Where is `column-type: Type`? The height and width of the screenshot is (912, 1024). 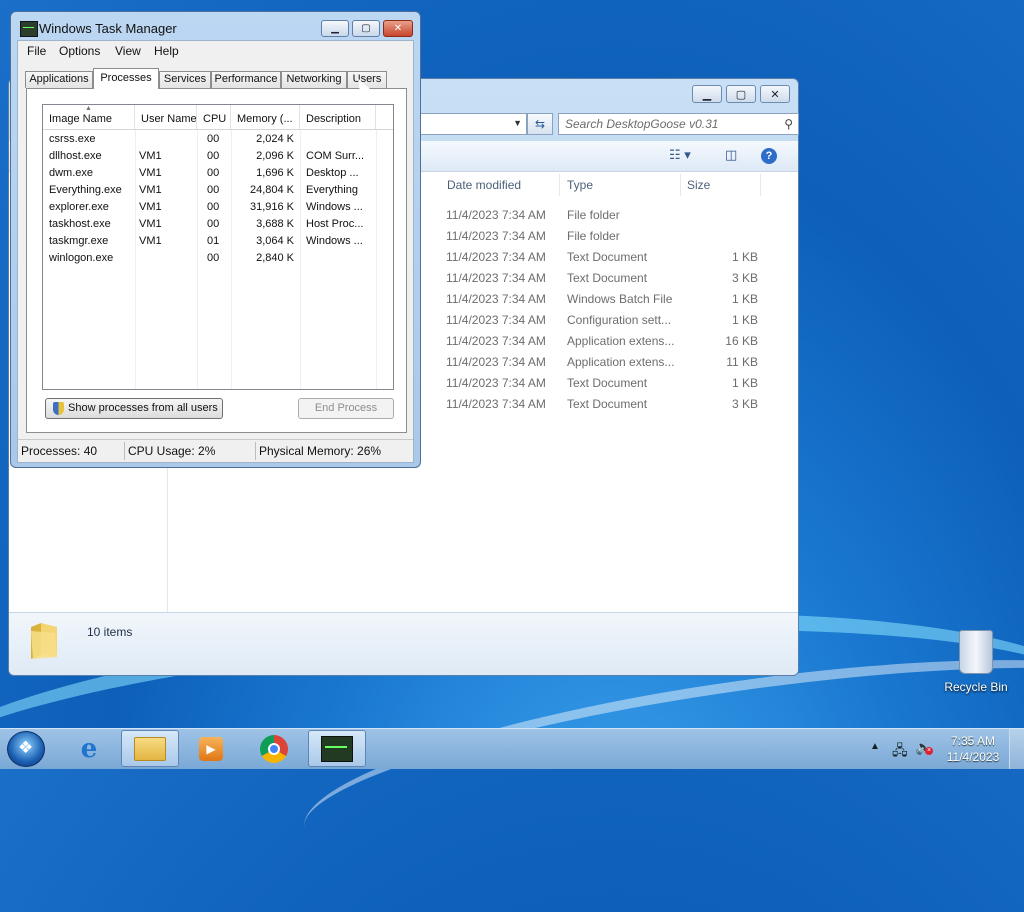
column-type: Type is located at coordinates (580, 185).